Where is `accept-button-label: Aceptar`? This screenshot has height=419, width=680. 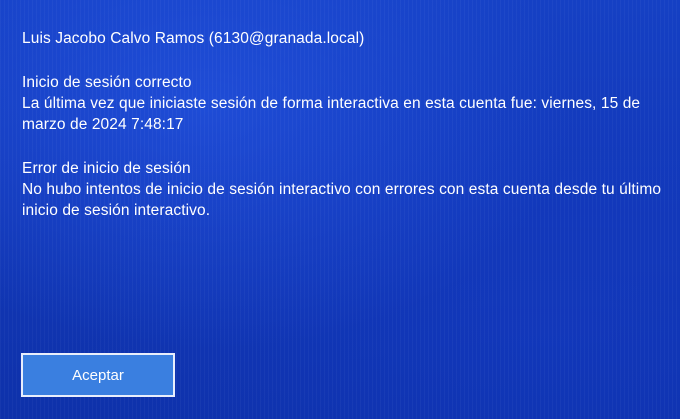
accept-button-label: Aceptar is located at coordinates (98, 375).